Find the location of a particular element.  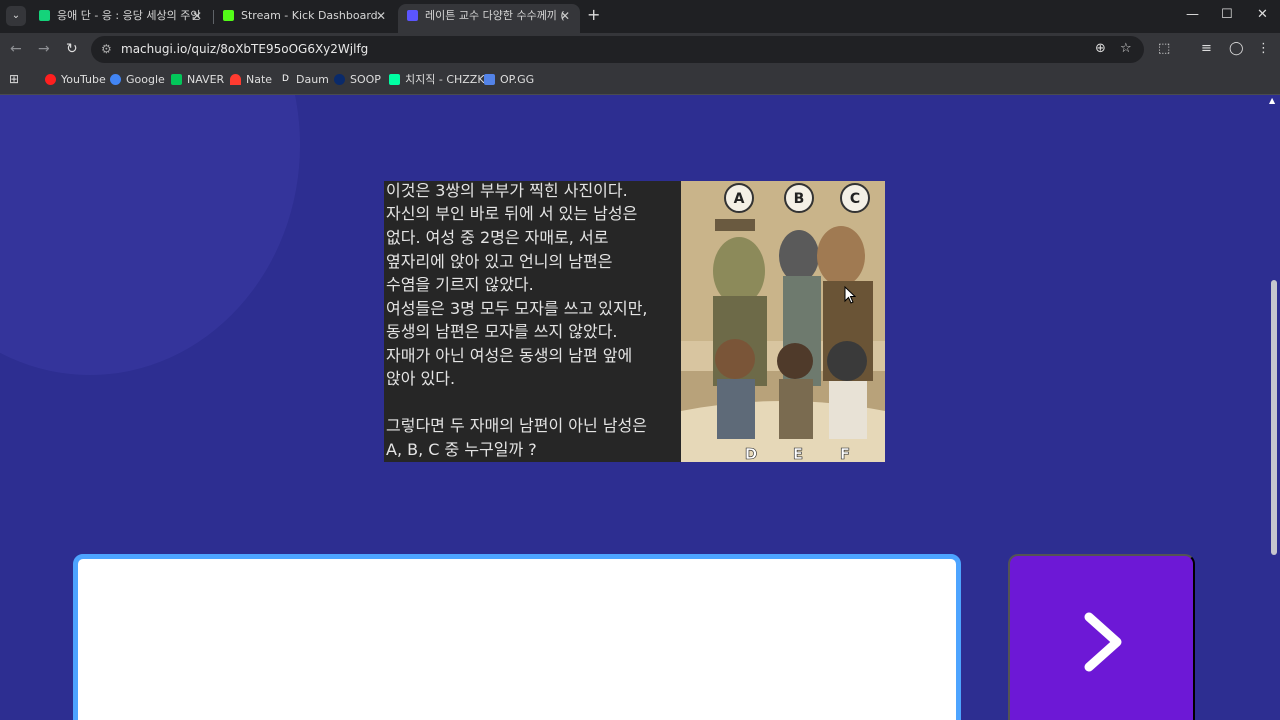

tab-2-close-icon: ✕ is located at coordinates (381, 16).